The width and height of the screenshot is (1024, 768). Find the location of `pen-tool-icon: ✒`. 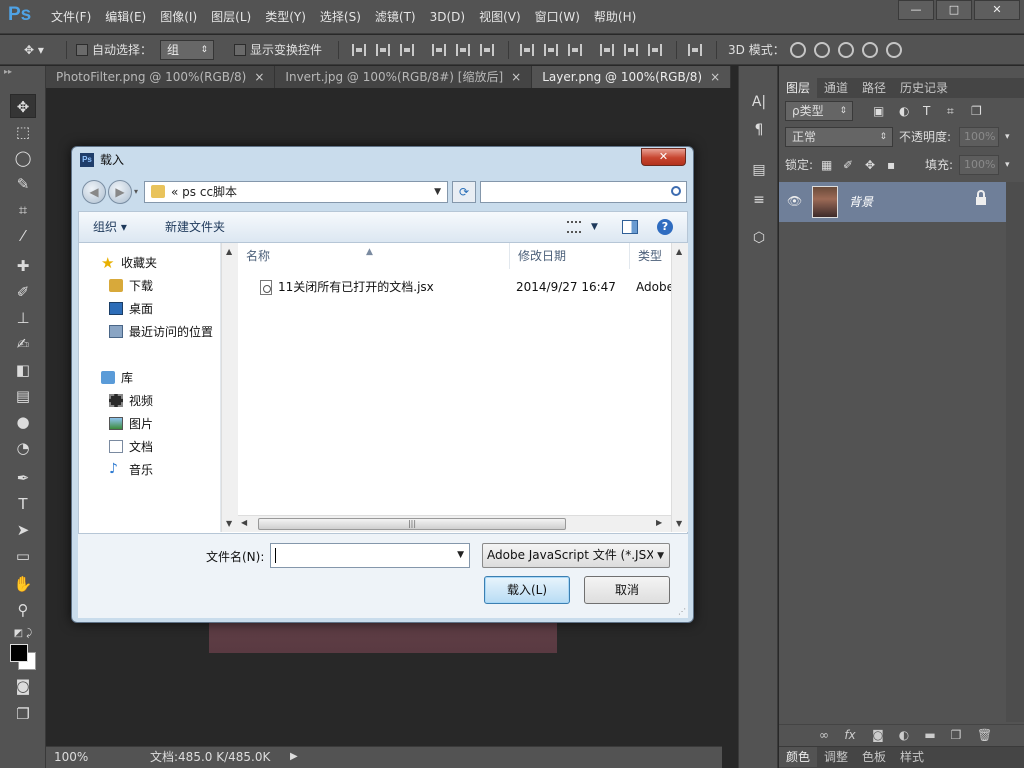

pen-tool-icon: ✒ is located at coordinates (23, 478).